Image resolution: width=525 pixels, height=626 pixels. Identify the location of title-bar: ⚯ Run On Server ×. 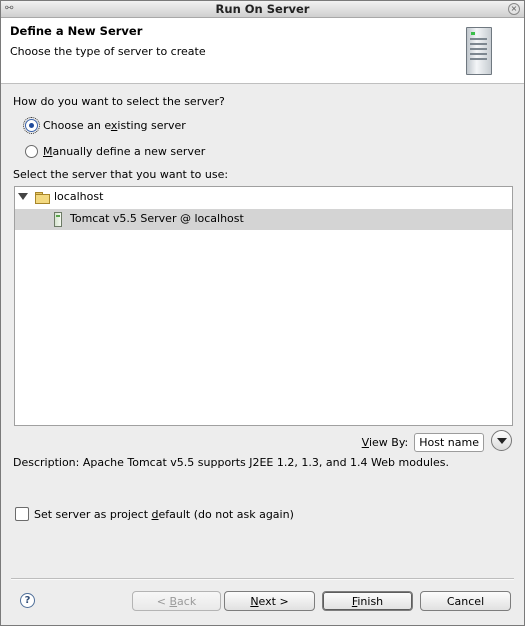
(262, 9).